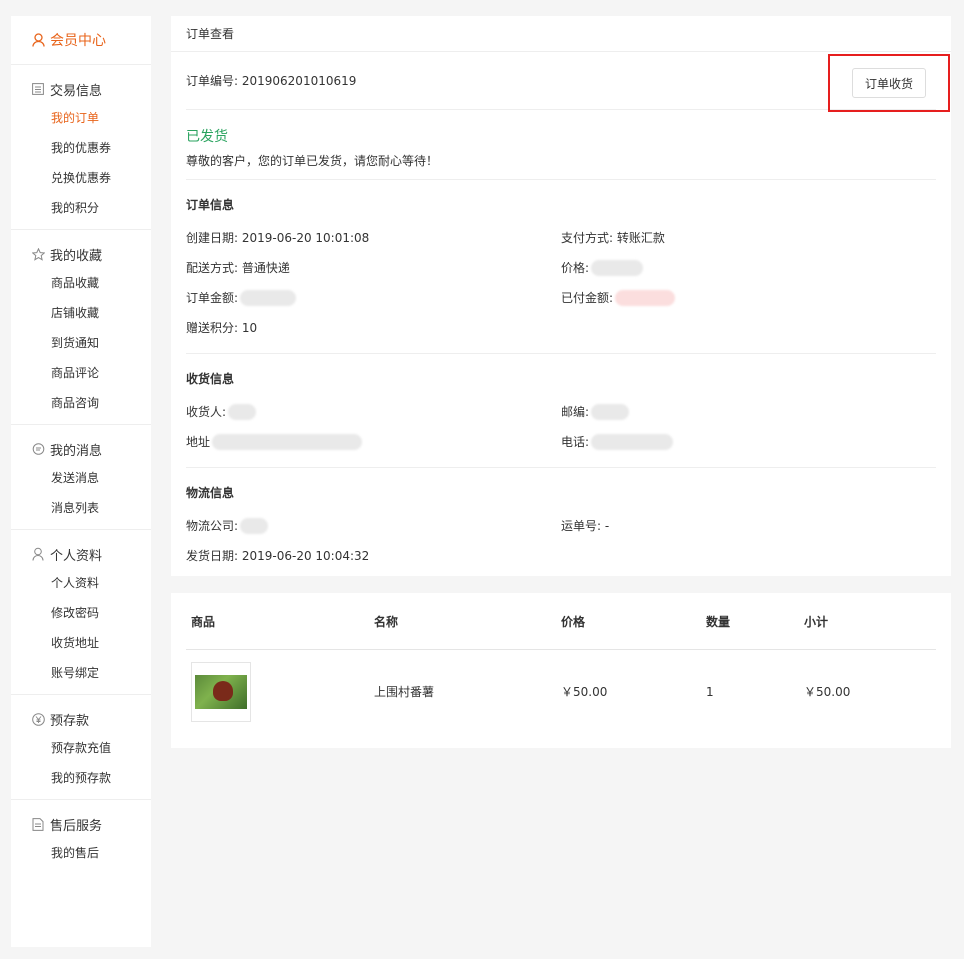  I want to click on section-title: 物流信息, so click(210, 493).